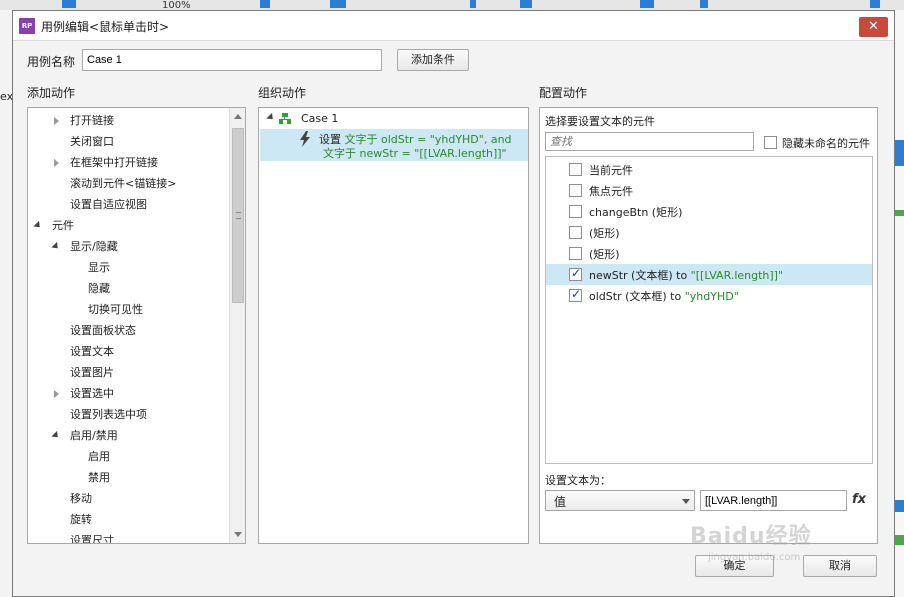 The width and height of the screenshot is (904, 597). Describe the element at coordinates (709, 211) in the screenshot. I see `widget-row: changeBtn (矩形)` at that location.